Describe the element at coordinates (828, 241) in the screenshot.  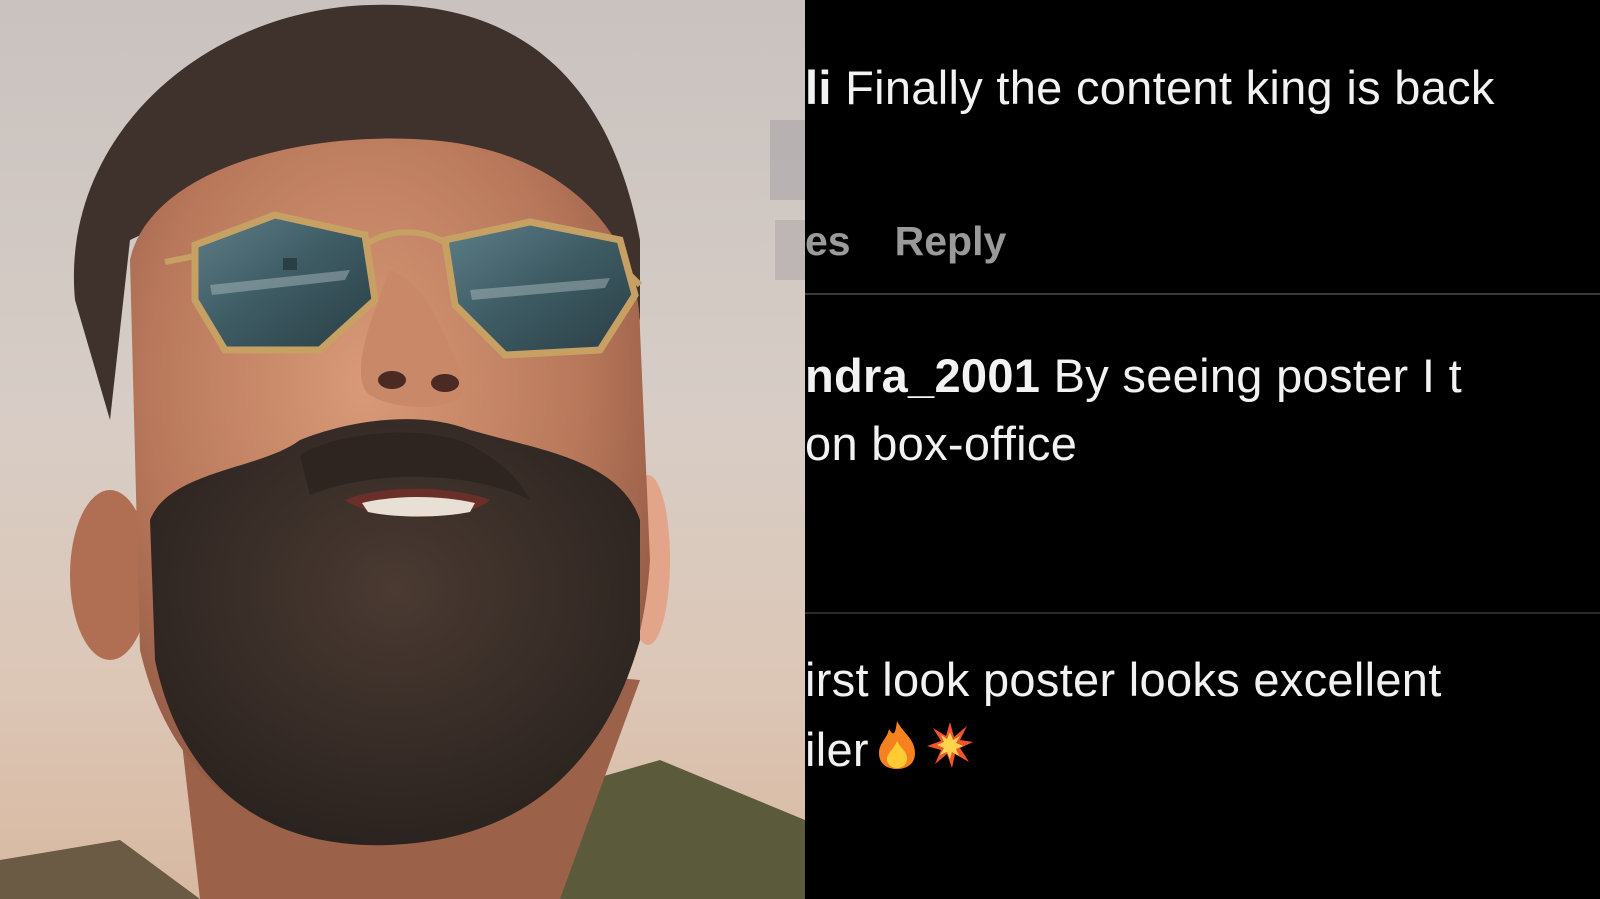
I see `comment-timestamp: es` at that location.